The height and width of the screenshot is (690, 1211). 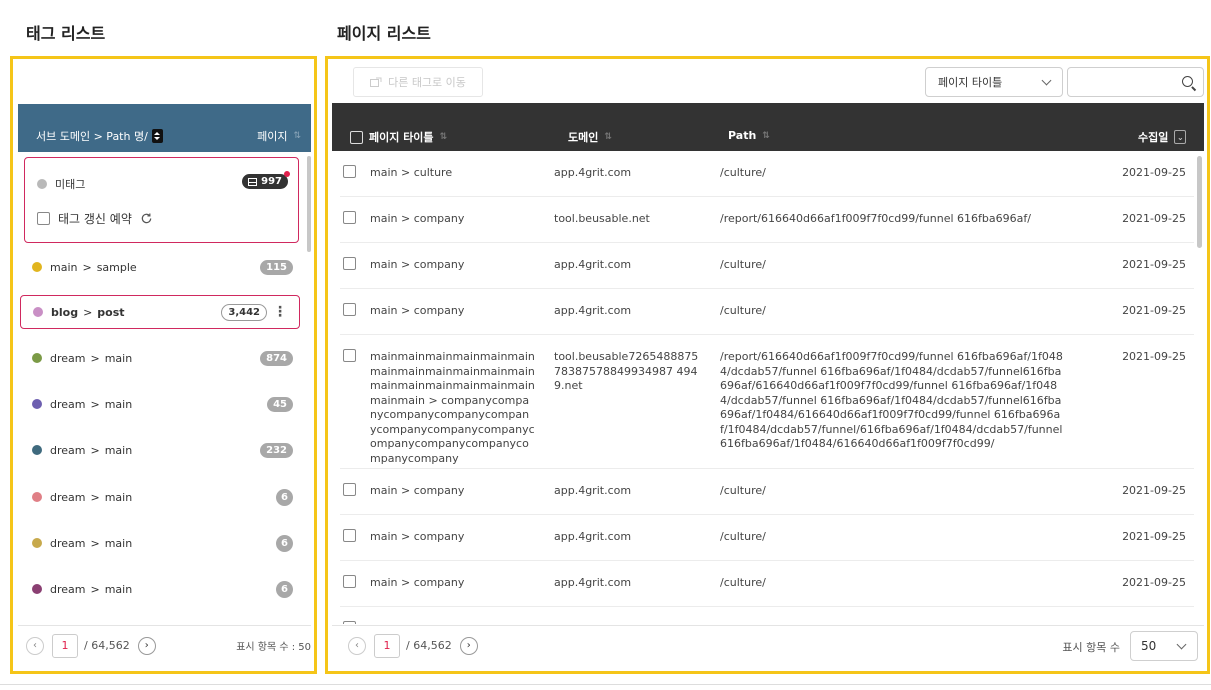 What do you see at coordinates (1091, 647) in the screenshot?
I see `items-per-page-label: 표시 항목 수` at bounding box center [1091, 647].